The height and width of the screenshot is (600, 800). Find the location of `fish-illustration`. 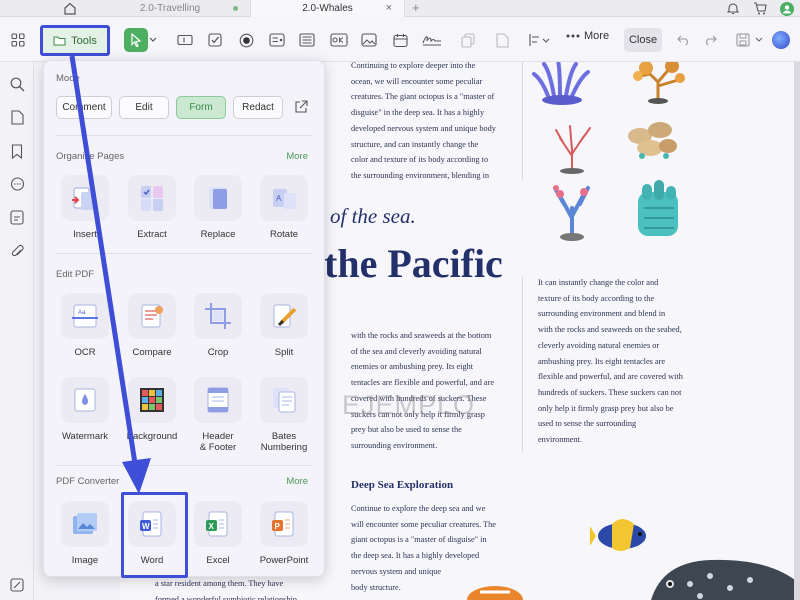

fish-illustration is located at coordinates (695, 559).